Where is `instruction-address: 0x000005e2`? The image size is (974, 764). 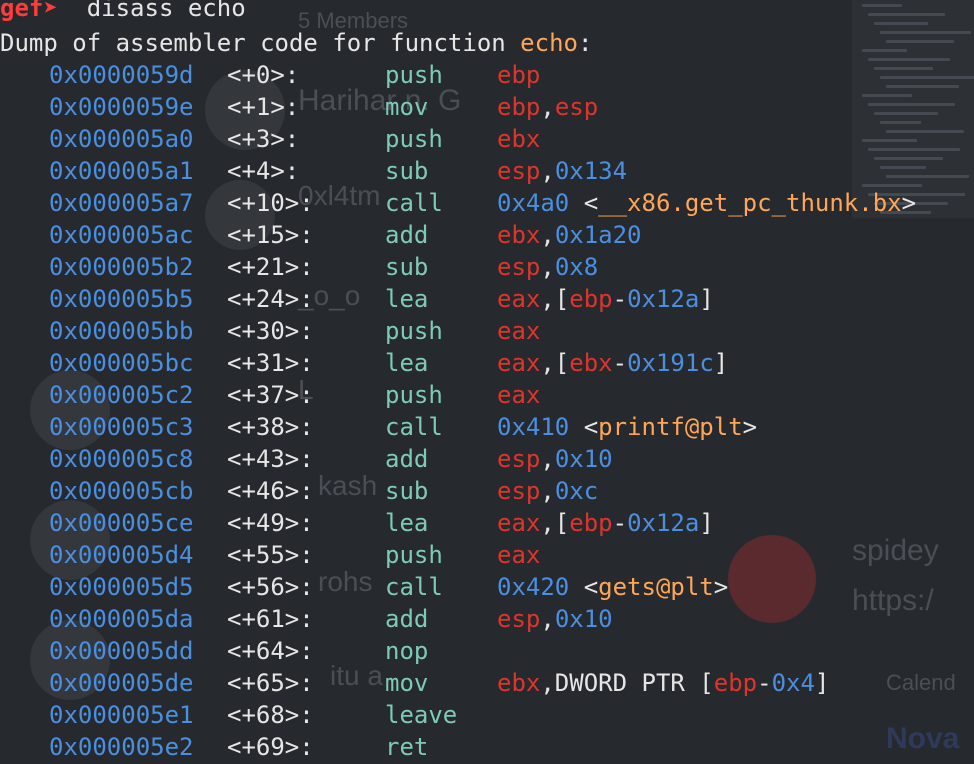 instruction-address: 0x000005e2 is located at coordinates (121, 747).